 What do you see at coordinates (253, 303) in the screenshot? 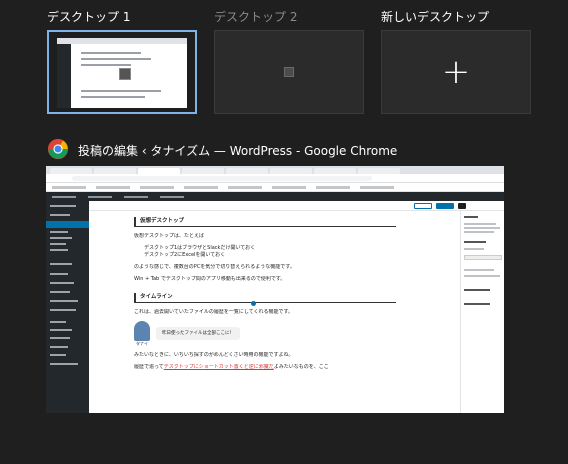
I see `block-inserter-icon` at bounding box center [253, 303].